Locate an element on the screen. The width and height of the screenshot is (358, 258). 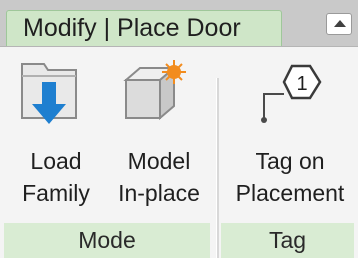
panel-divider is located at coordinates (217, 168).